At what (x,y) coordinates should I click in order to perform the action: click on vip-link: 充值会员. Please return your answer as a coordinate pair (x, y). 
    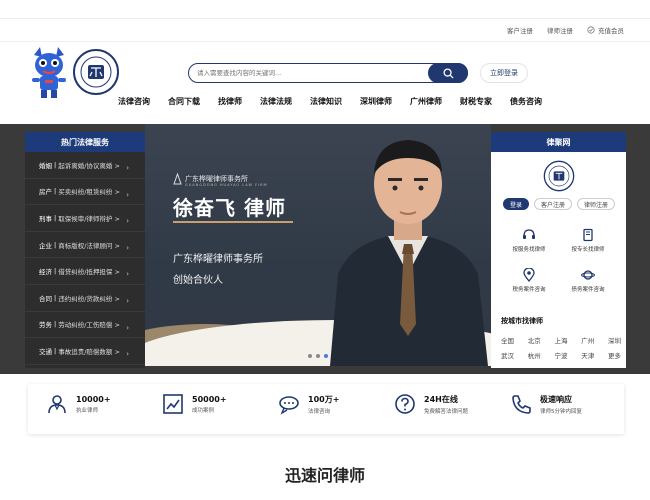
    Looking at the image, I should click on (605, 30).